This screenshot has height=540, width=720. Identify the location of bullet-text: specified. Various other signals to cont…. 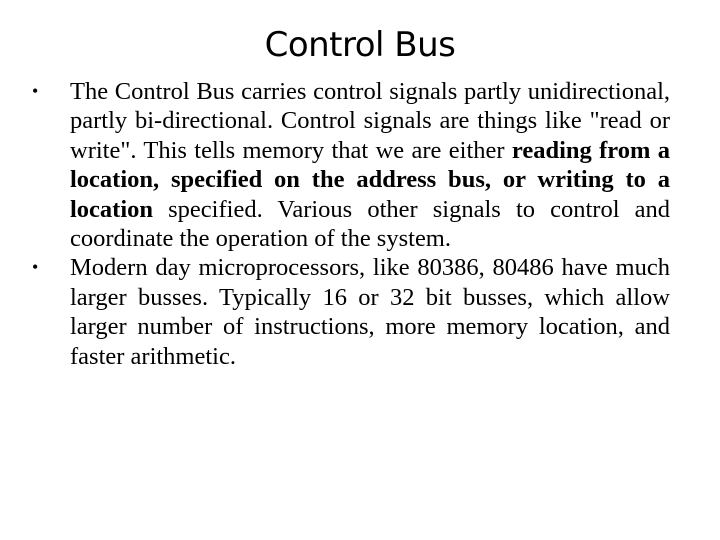
(370, 224).